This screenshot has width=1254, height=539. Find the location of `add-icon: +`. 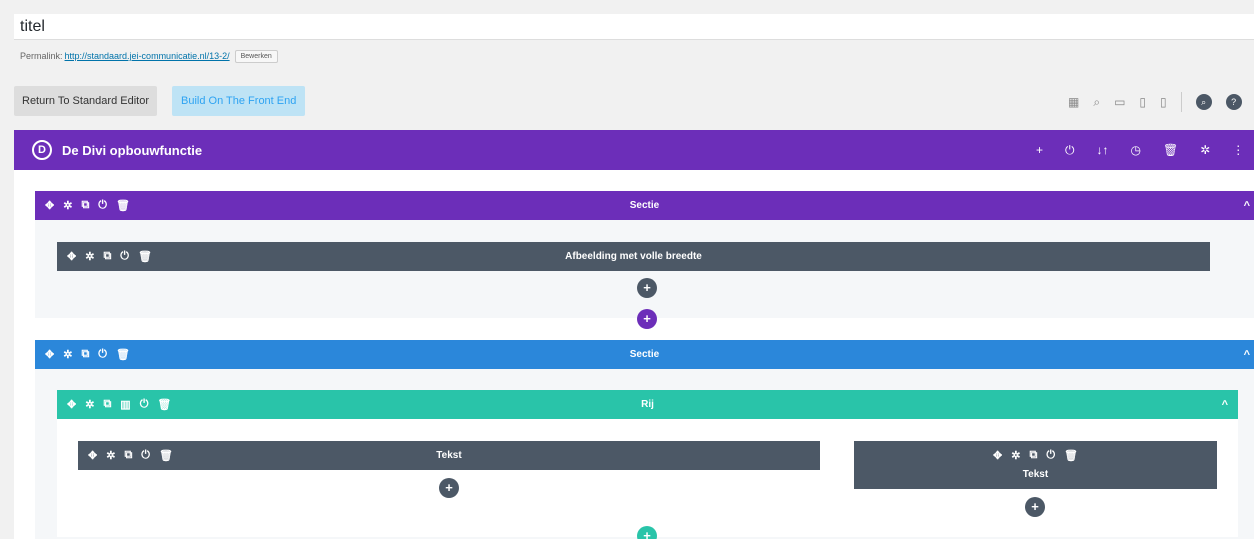

add-icon: + is located at coordinates (1039, 150).